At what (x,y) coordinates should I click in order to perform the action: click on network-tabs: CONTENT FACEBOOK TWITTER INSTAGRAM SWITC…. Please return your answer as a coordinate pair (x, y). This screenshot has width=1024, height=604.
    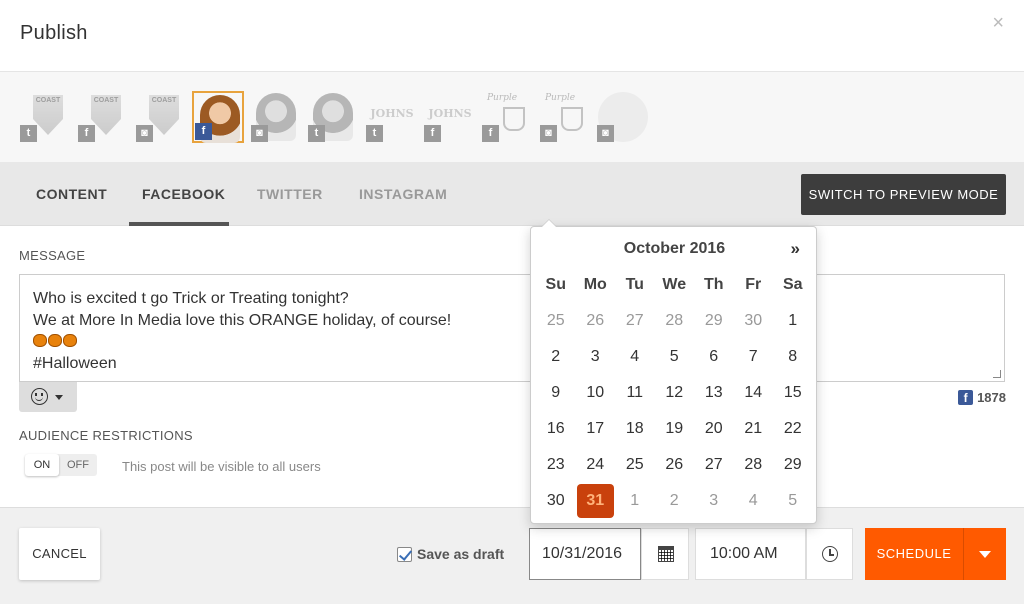
    Looking at the image, I should click on (512, 194).